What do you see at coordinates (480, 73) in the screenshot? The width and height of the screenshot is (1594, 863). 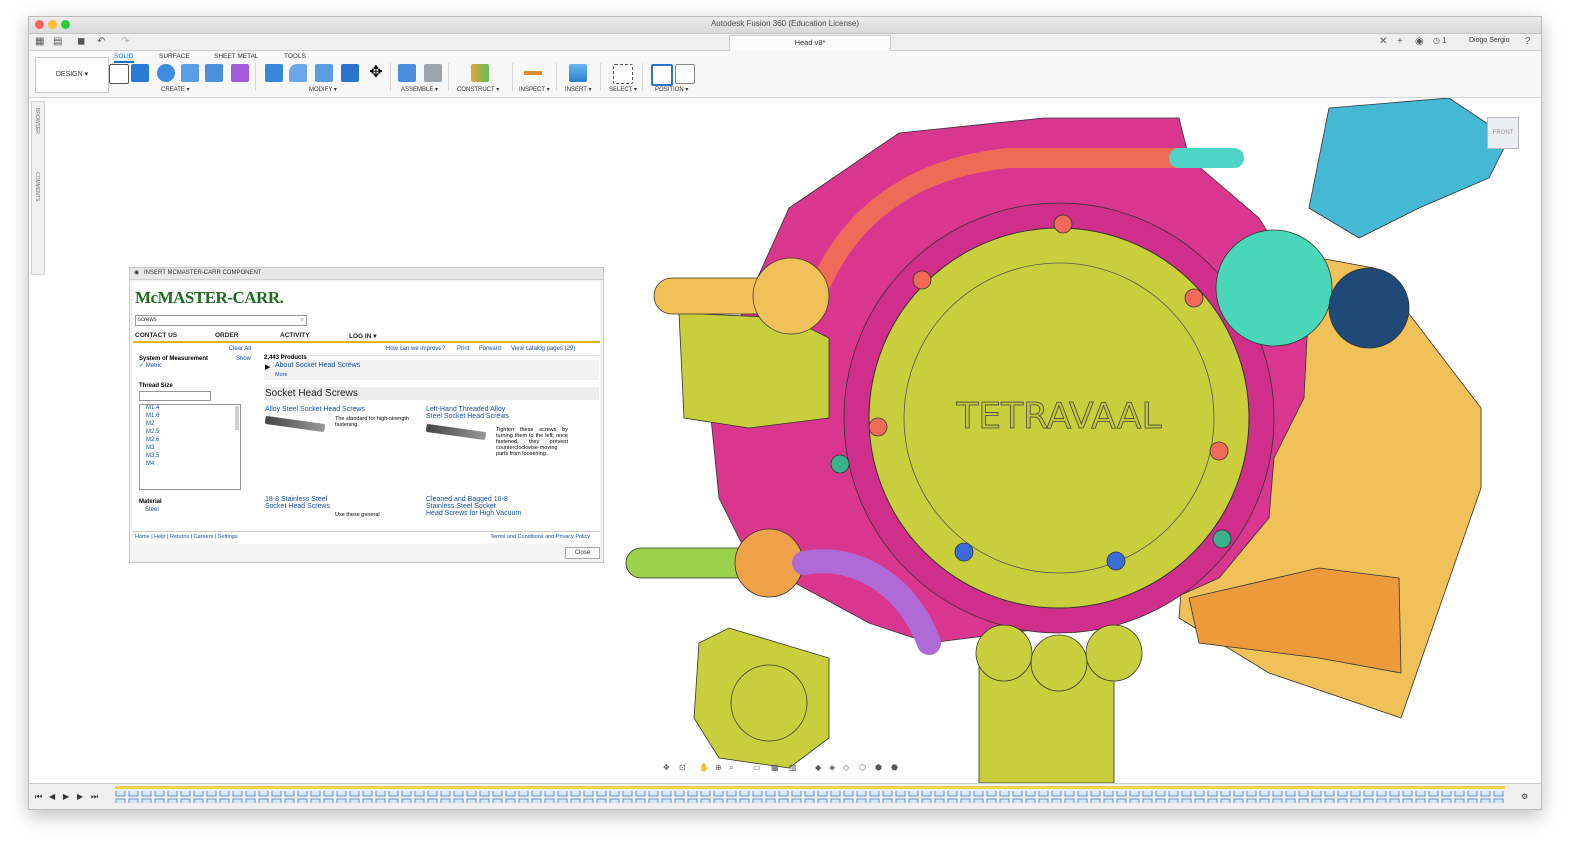 I see `offset-plane-icon` at bounding box center [480, 73].